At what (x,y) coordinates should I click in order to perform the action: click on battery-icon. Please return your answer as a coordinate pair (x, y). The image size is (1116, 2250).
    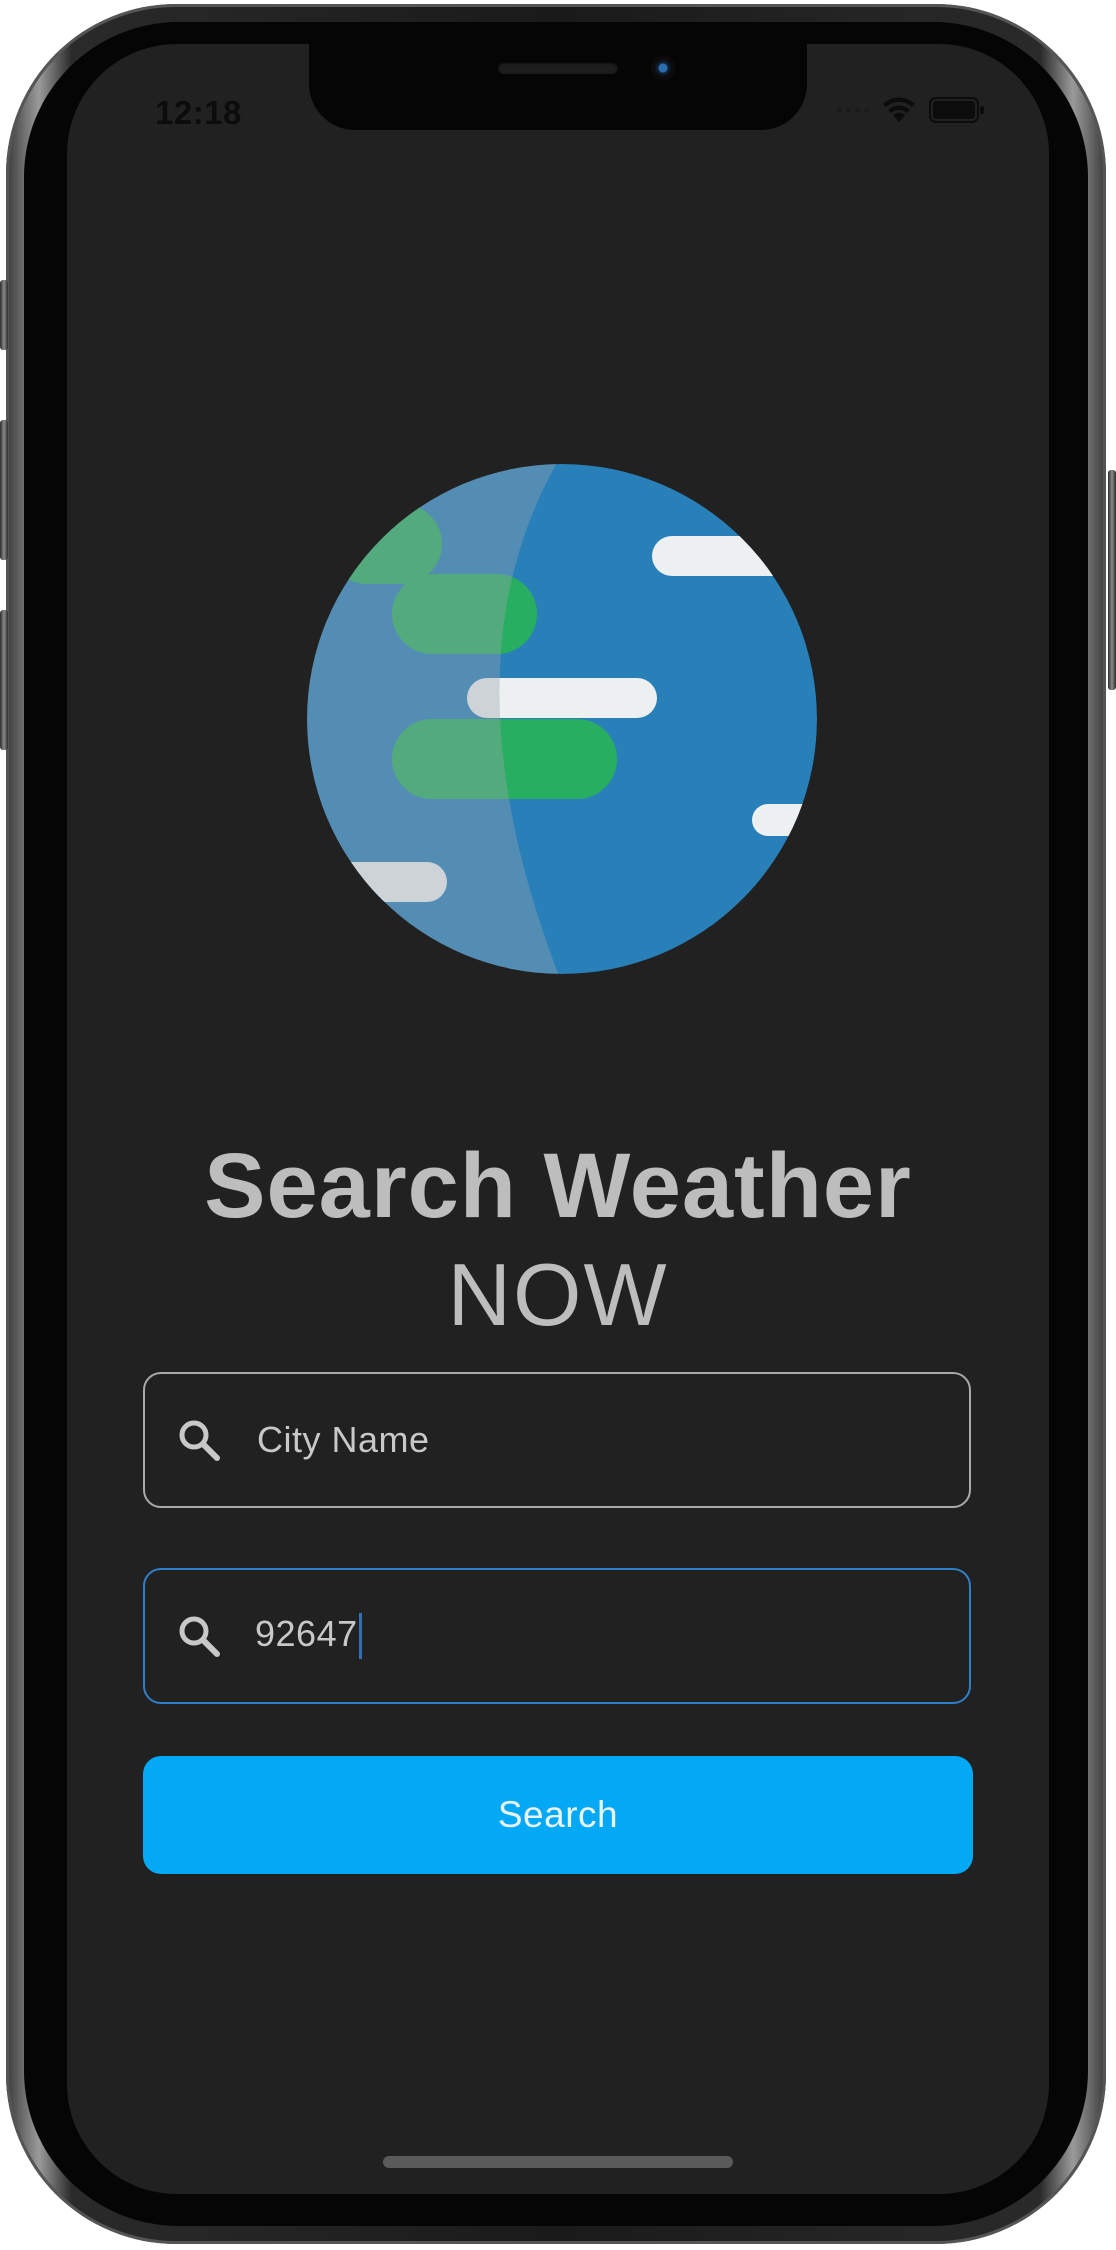
    Looking at the image, I should click on (956, 110).